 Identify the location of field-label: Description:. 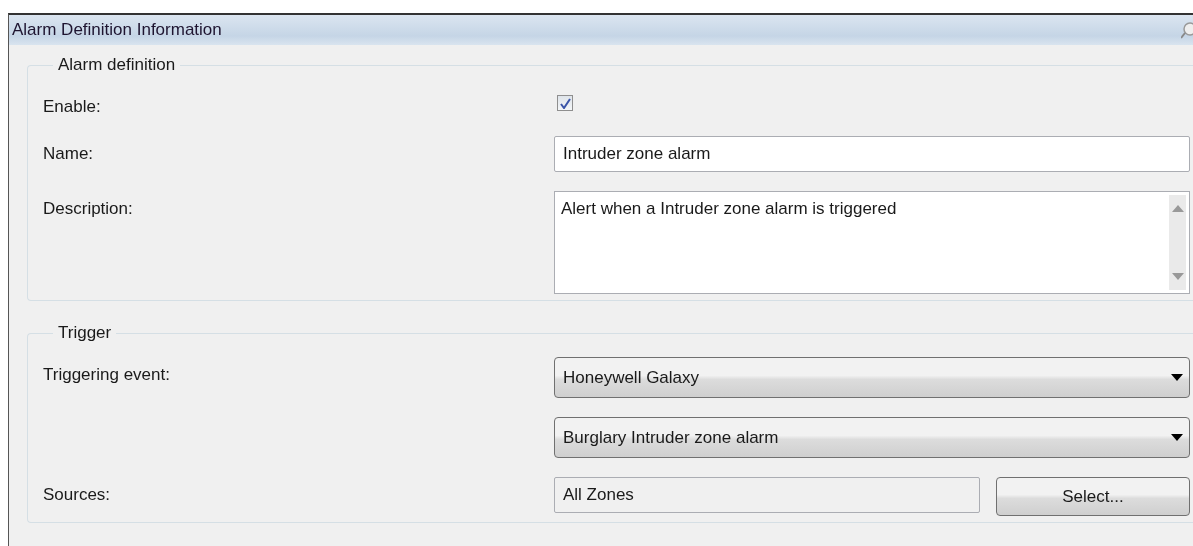
(88, 208).